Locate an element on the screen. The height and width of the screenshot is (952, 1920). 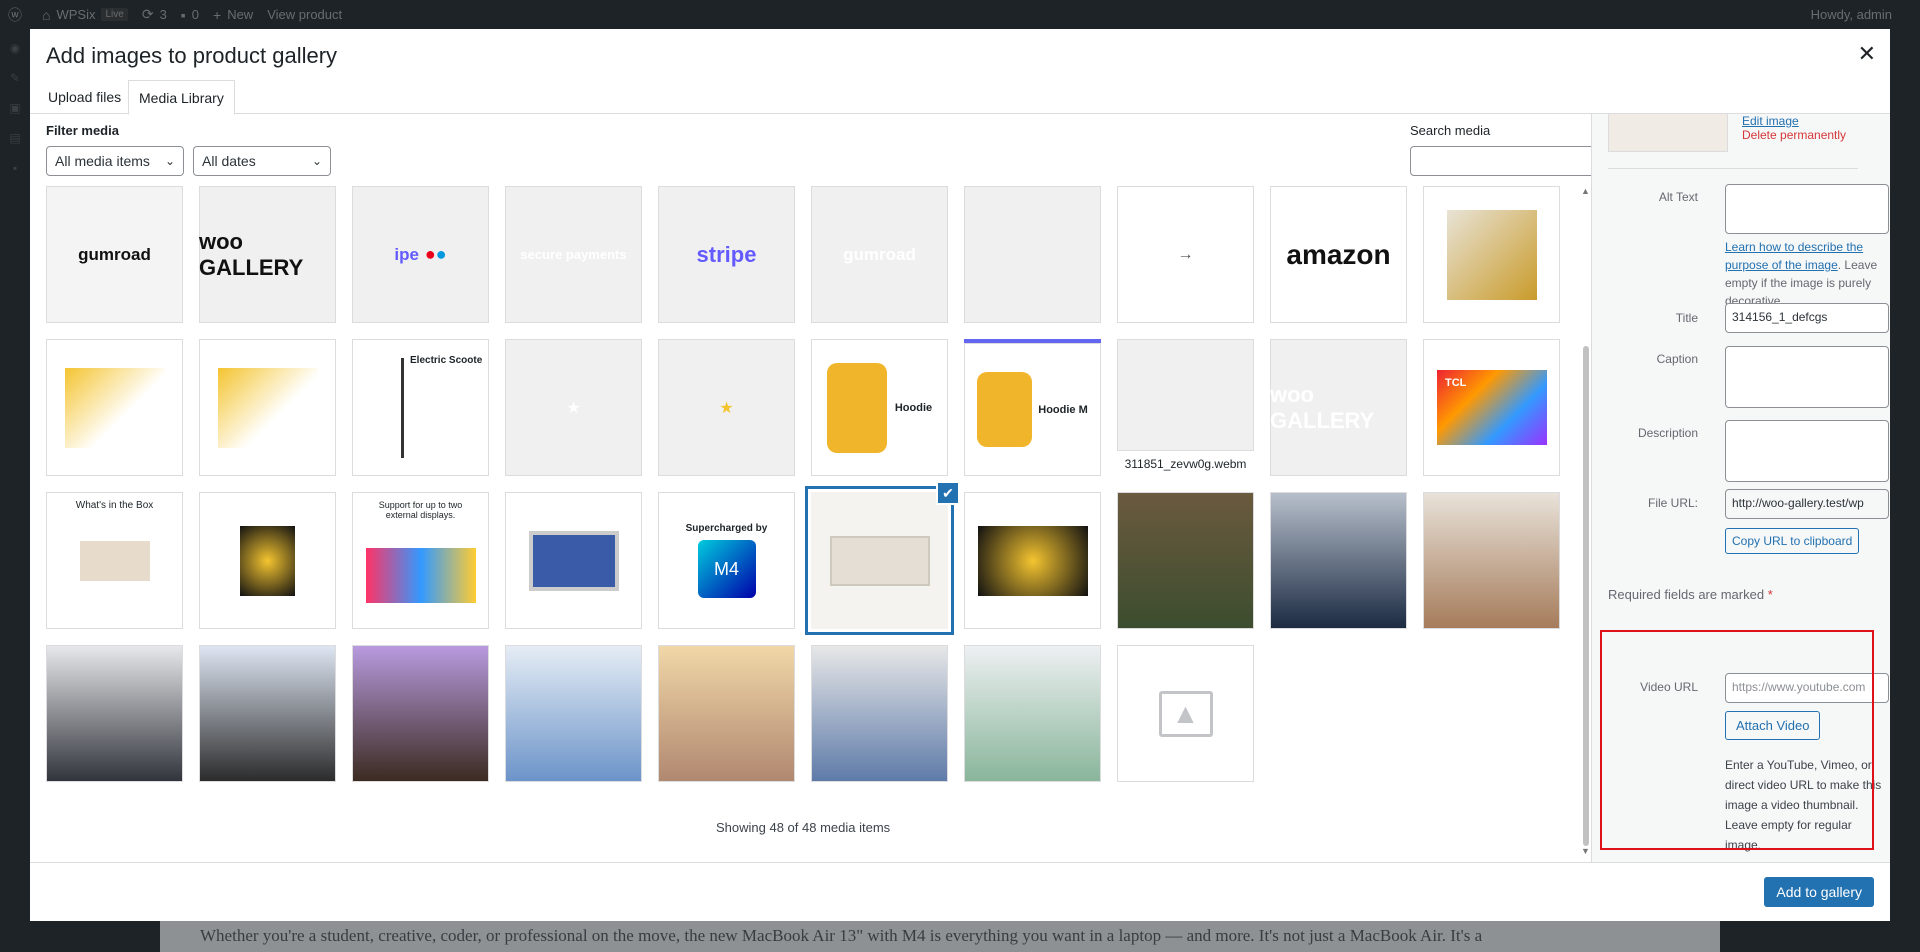
tab-upload-files: Upload files is located at coordinates (84, 97).